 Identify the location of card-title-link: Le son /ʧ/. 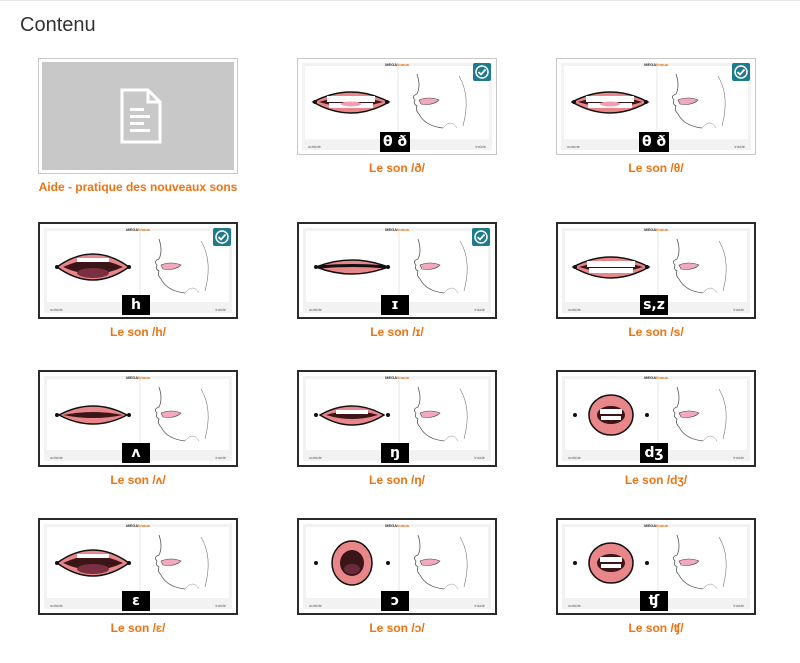
(656, 628).